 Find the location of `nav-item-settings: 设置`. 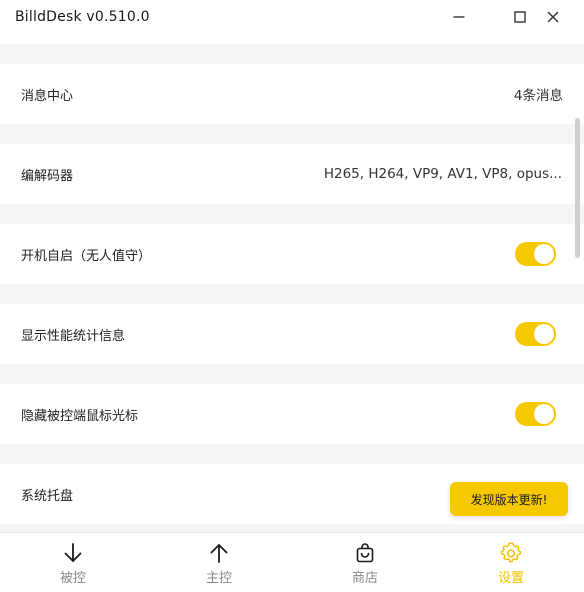

nav-item-settings: 设置 is located at coordinates (511, 562).